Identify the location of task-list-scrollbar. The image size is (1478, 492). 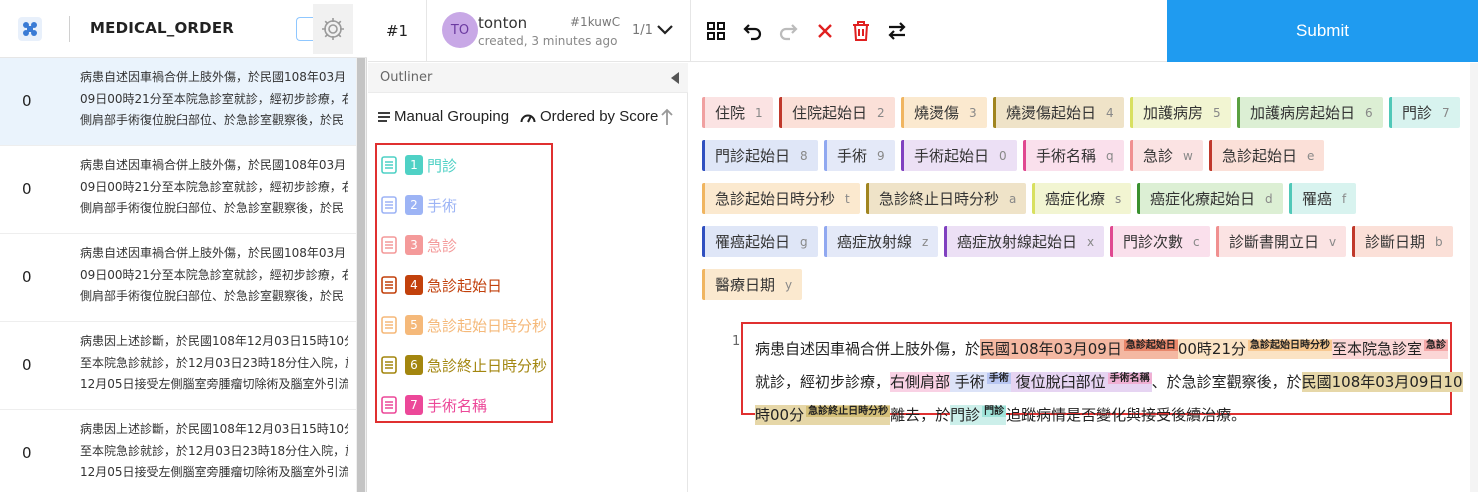
(361, 275).